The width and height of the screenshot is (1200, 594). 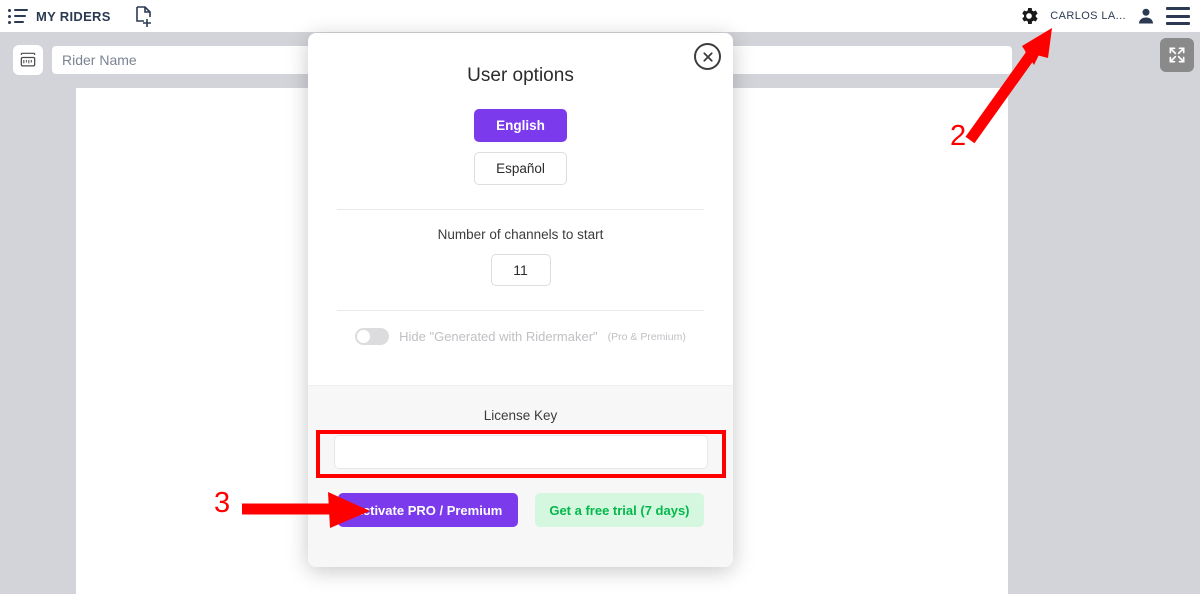 I want to click on fullscreen-expand-icon, so click(x=1177, y=55).